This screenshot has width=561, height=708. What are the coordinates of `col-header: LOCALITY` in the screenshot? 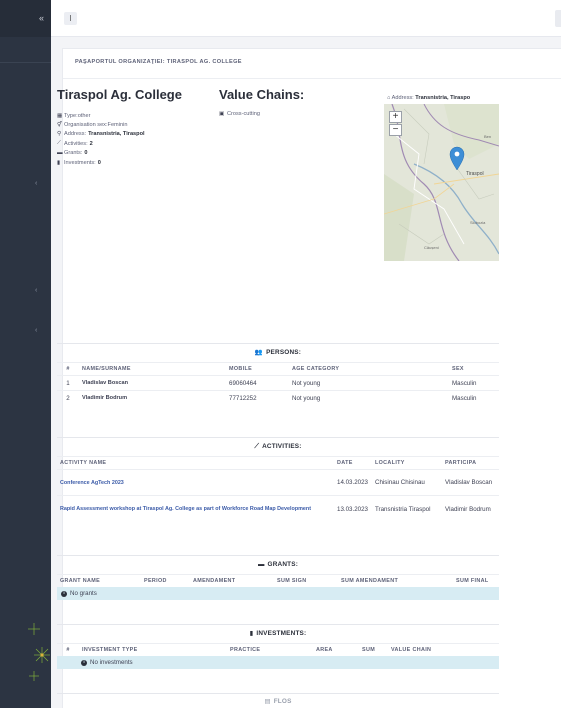 It's located at (390, 463).